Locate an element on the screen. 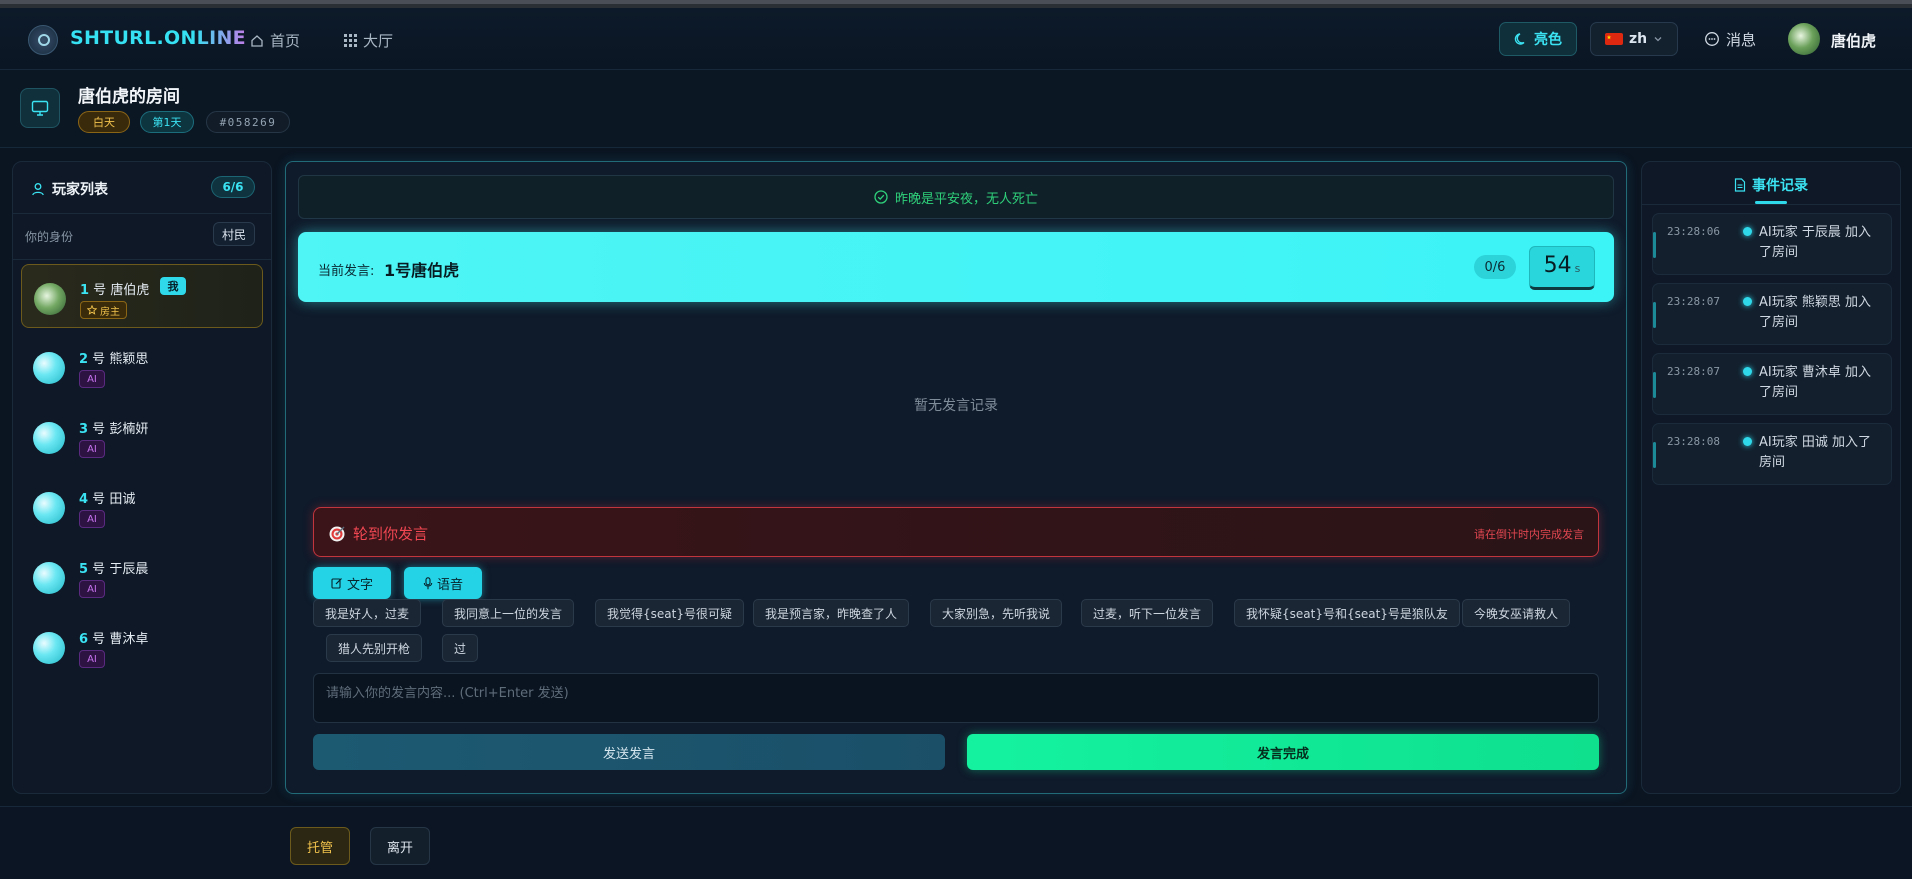 This screenshot has width=1912, height=879. event-item: 23:28:06 AI玩家 于辰晨 加入了房间 is located at coordinates (1772, 244).